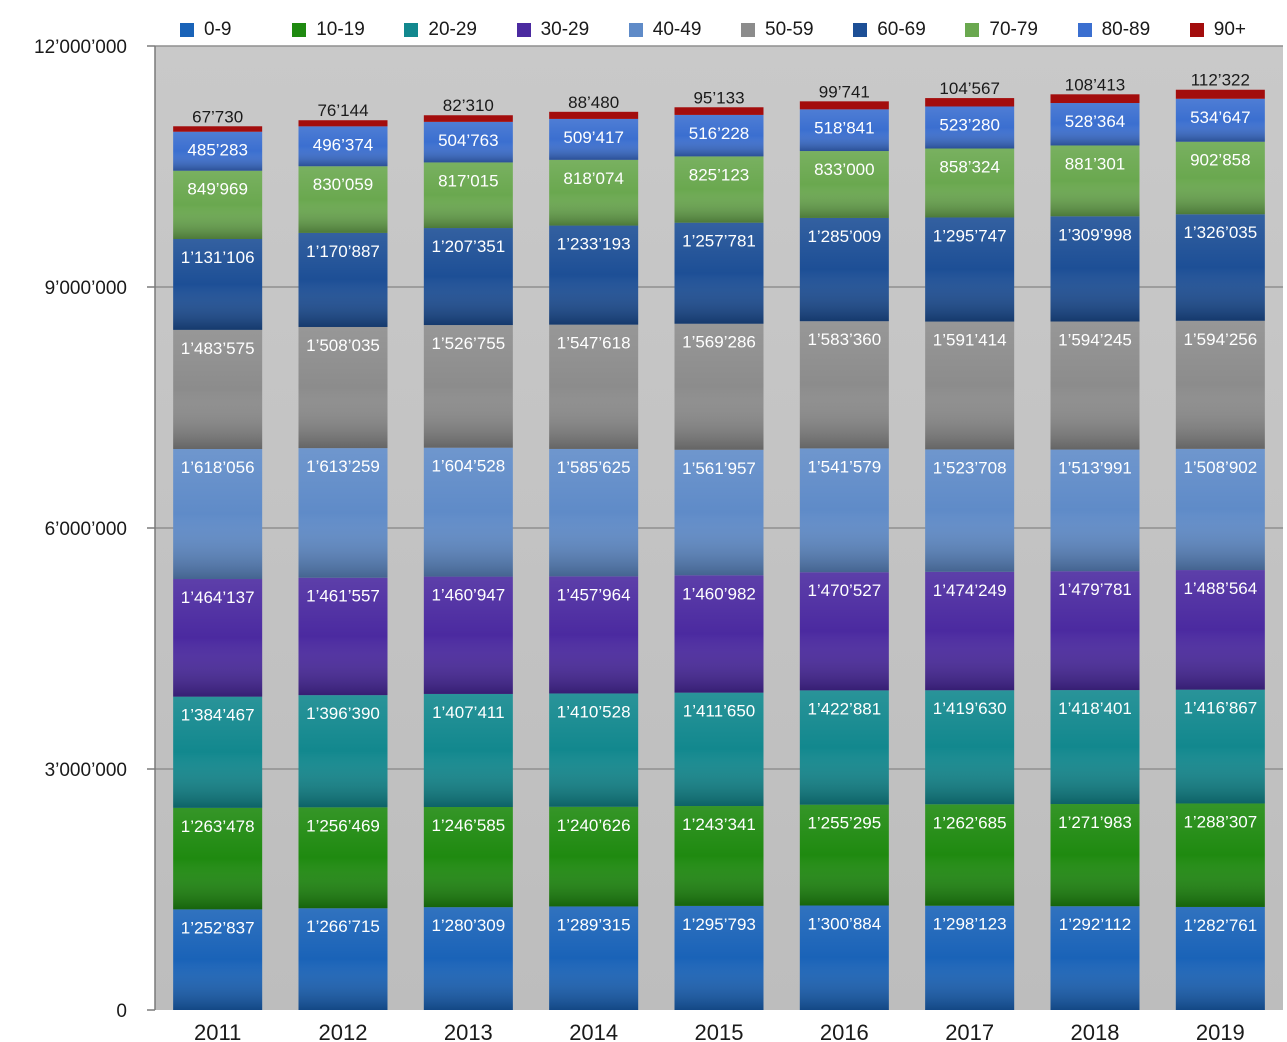 The width and height of the screenshot is (1287, 1042). What do you see at coordinates (970, 822) in the screenshot?
I see `data-label-10-19-2017: 1’262’685` at bounding box center [970, 822].